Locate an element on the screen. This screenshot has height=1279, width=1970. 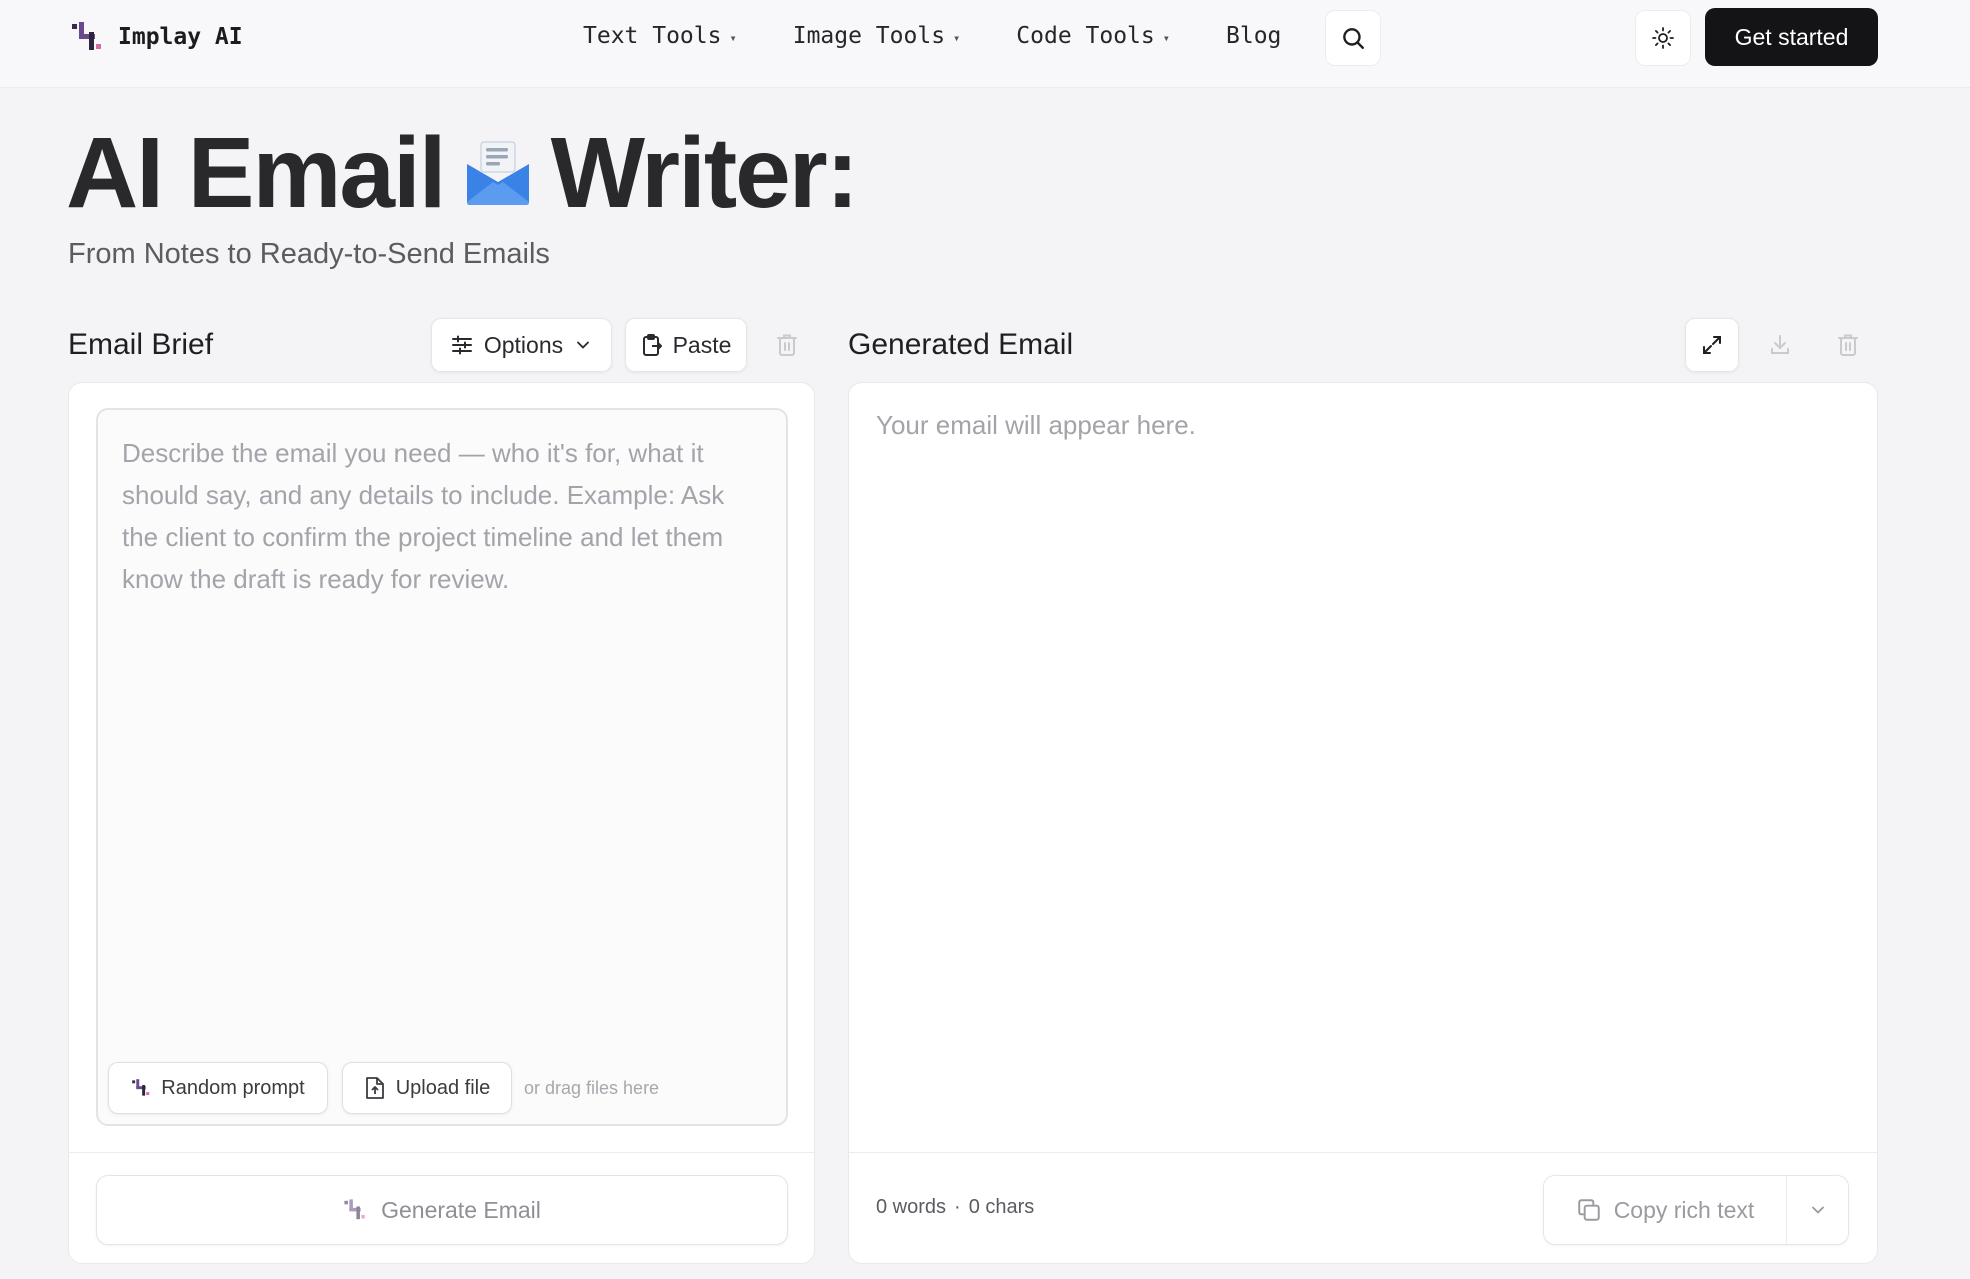
clear-brief-button is located at coordinates (787, 345).